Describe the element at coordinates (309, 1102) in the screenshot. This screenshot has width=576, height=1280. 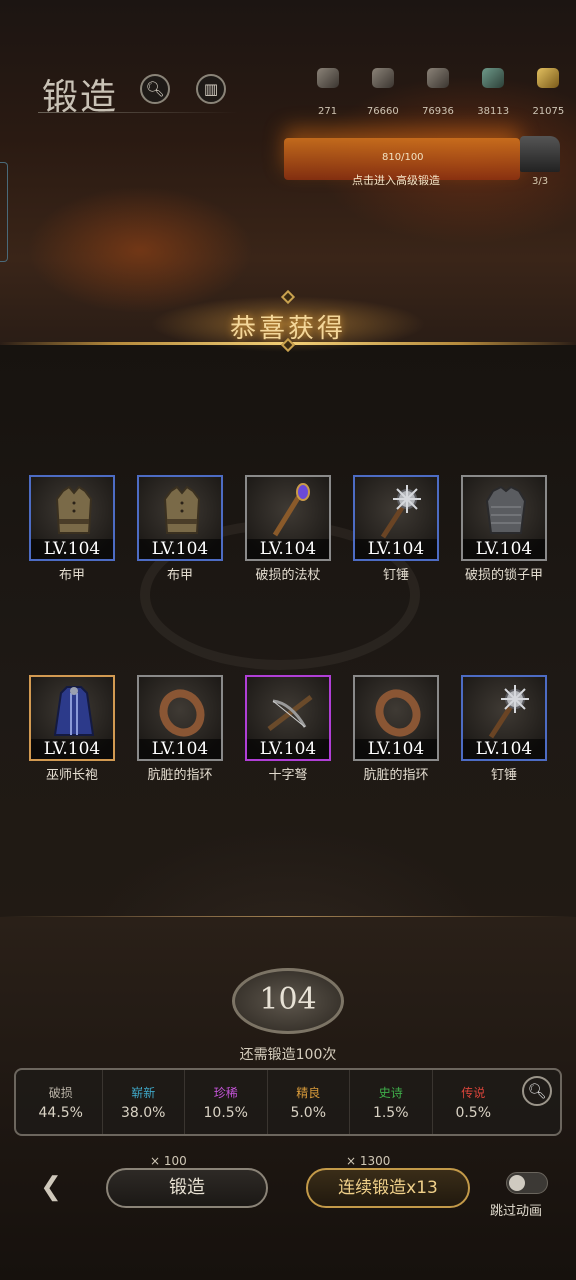
I see `rate-item: 精良 5.0%` at that location.